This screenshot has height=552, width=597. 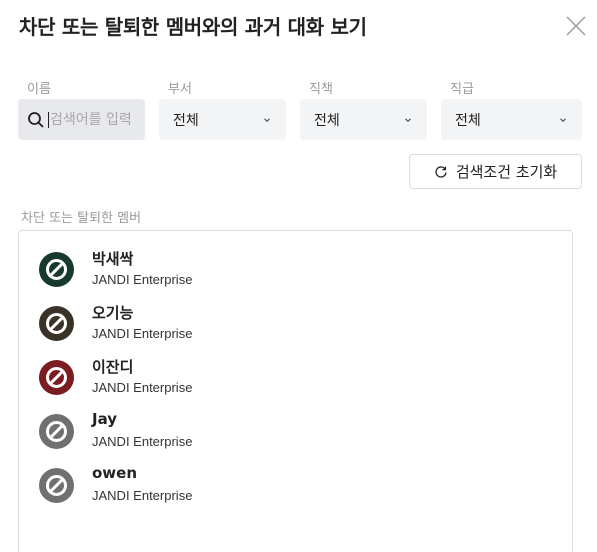 What do you see at coordinates (36, 119) in the screenshot?
I see `search-icon` at bounding box center [36, 119].